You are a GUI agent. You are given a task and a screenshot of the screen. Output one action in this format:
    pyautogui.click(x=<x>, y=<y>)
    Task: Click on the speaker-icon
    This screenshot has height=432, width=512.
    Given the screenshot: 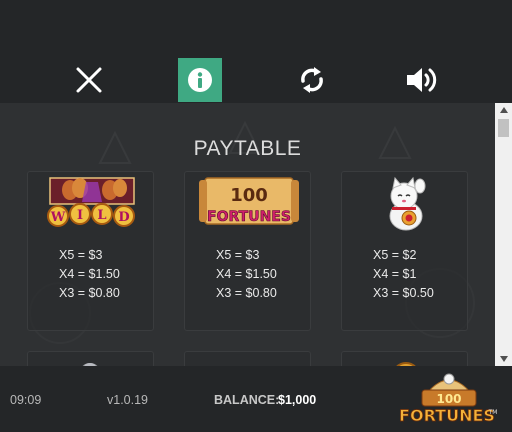 What is the action you would take?
    pyautogui.click(x=422, y=80)
    